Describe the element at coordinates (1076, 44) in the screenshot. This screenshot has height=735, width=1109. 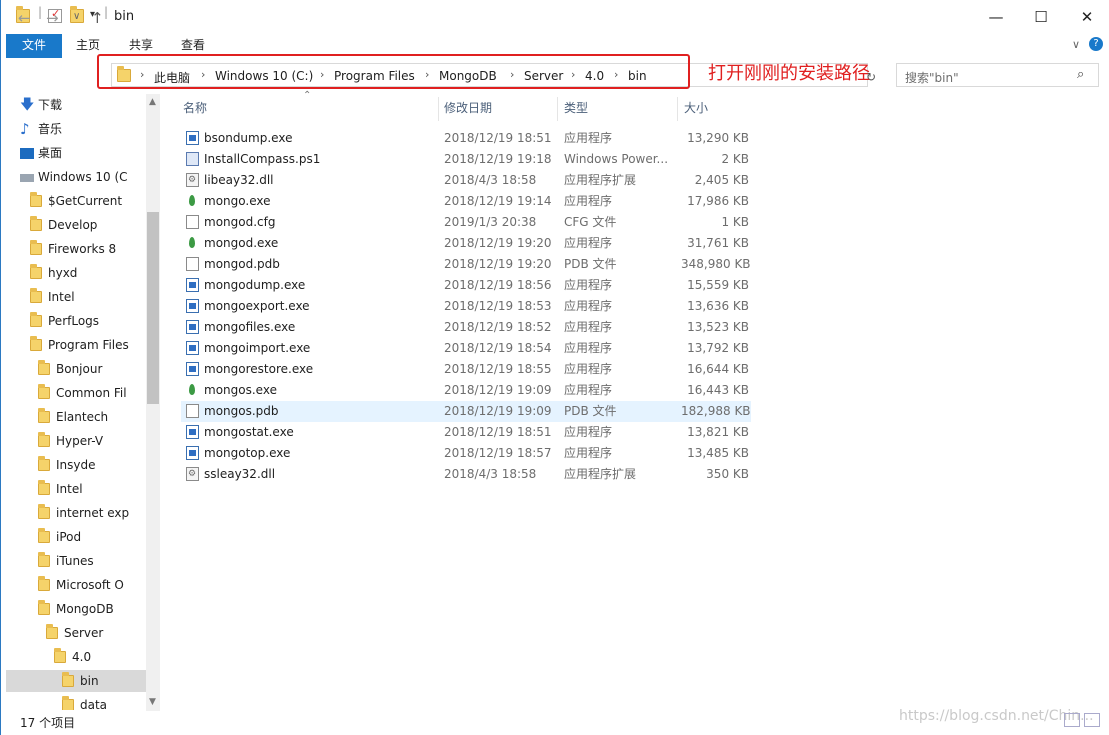
I see `ribbon-expand-icon: ∨` at that location.